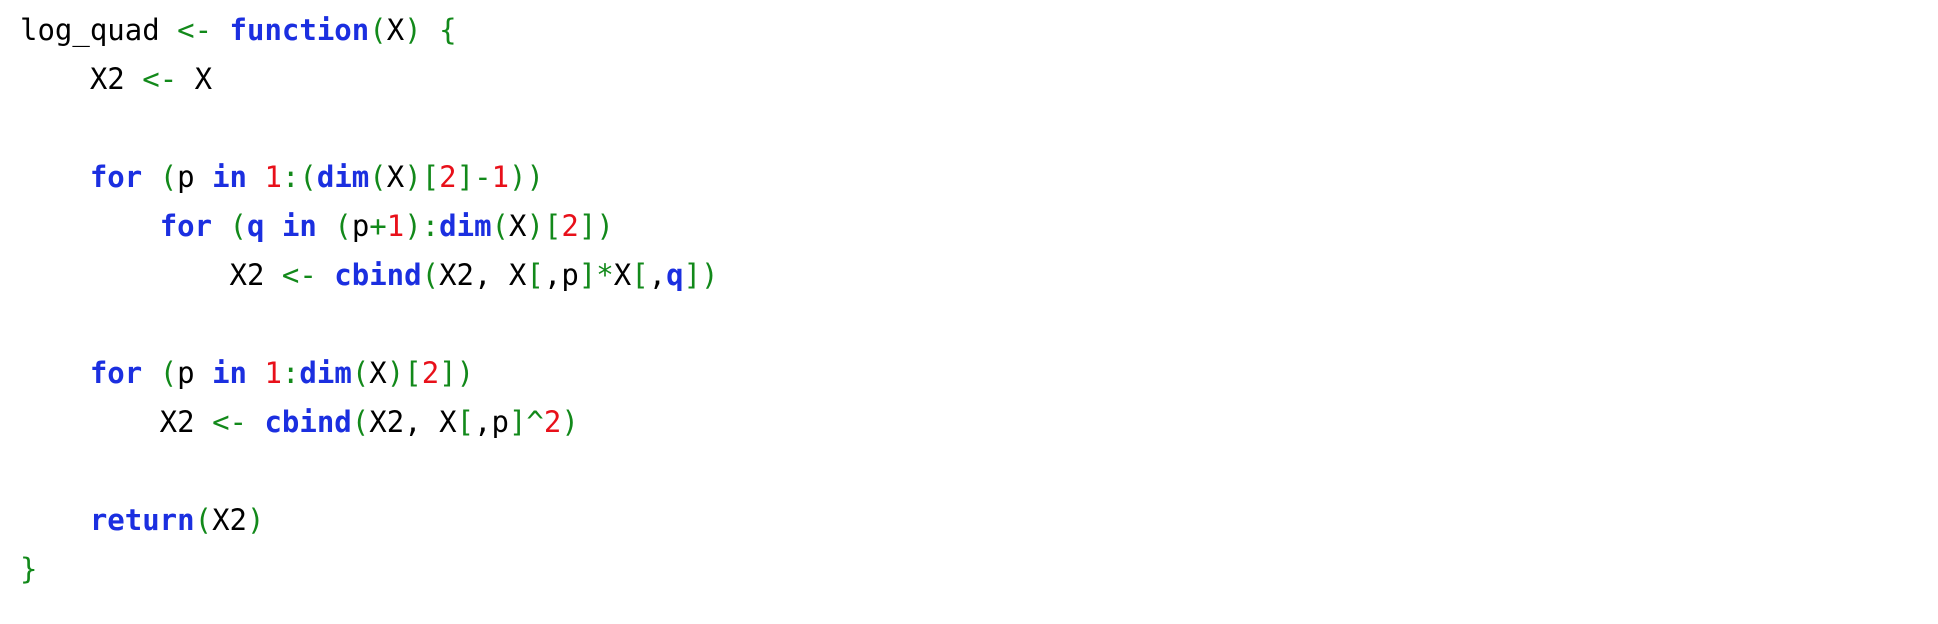  I want to click on operator-token: -, so click(483, 177).